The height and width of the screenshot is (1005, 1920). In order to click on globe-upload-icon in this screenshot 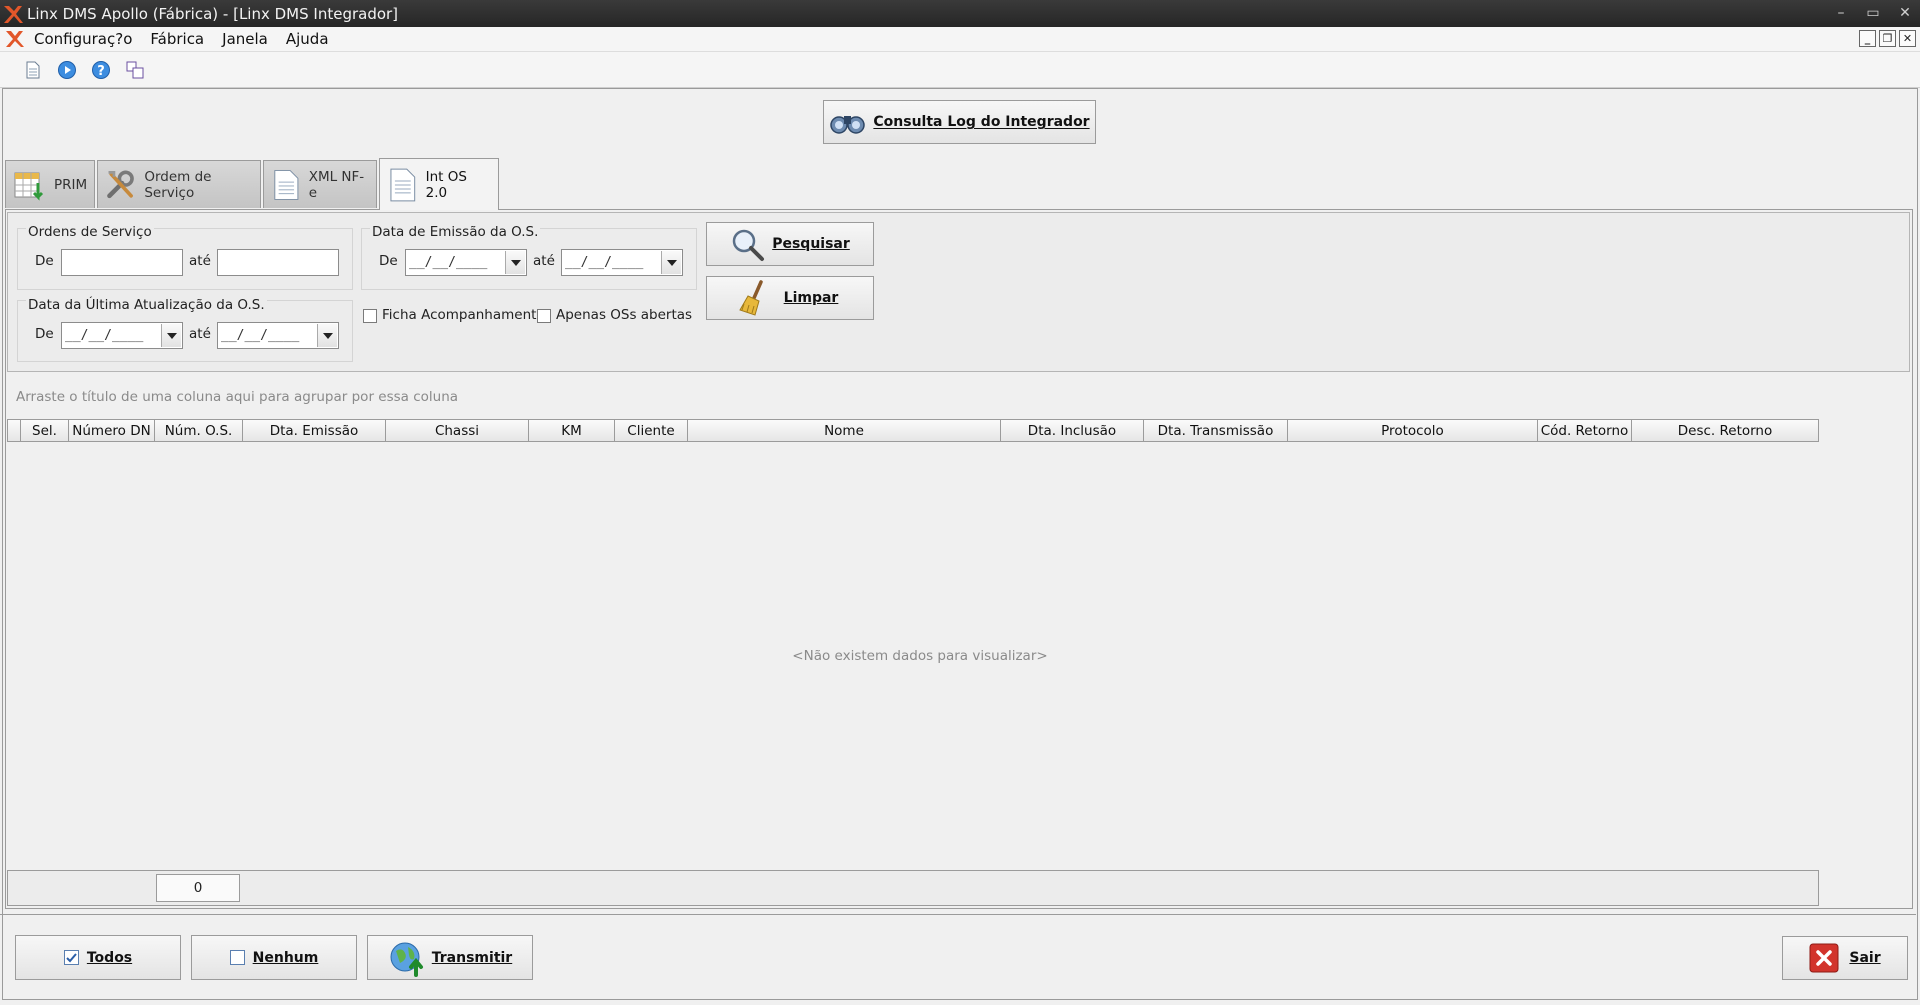, I will do `click(406, 959)`.